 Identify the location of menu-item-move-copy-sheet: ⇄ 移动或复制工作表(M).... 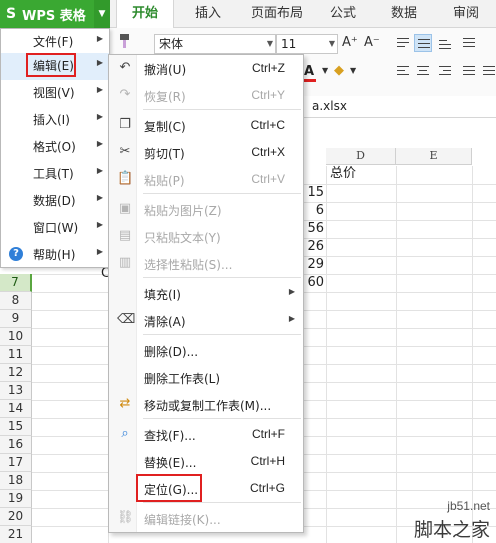
(206, 404).